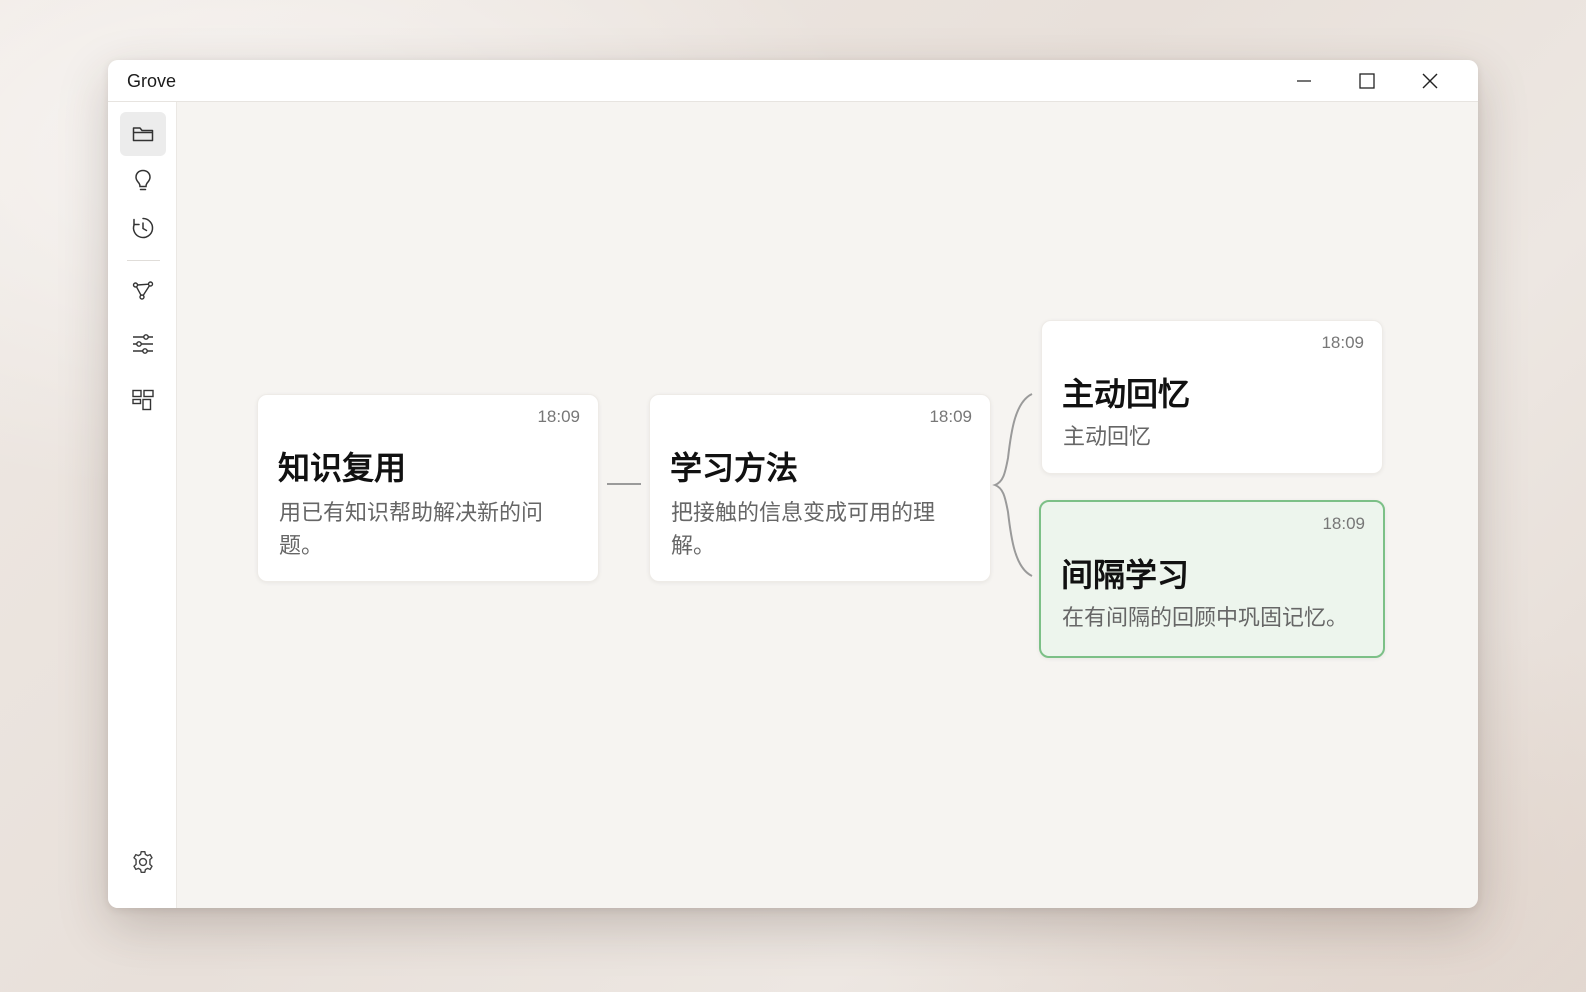 This screenshot has width=1586, height=992. Describe the element at coordinates (428, 488) in the screenshot. I see `node-card-knowledge-reuse: 18:09 知识复用 用已有知识帮助解决新的问题。` at that location.